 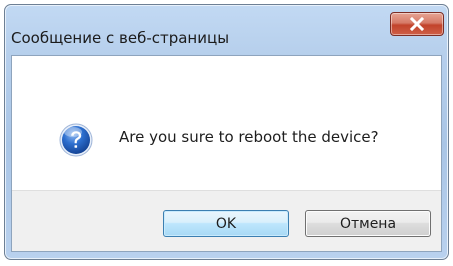 What do you see at coordinates (76, 140) in the screenshot?
I see `question-icon` at bounding box center [76, 140].